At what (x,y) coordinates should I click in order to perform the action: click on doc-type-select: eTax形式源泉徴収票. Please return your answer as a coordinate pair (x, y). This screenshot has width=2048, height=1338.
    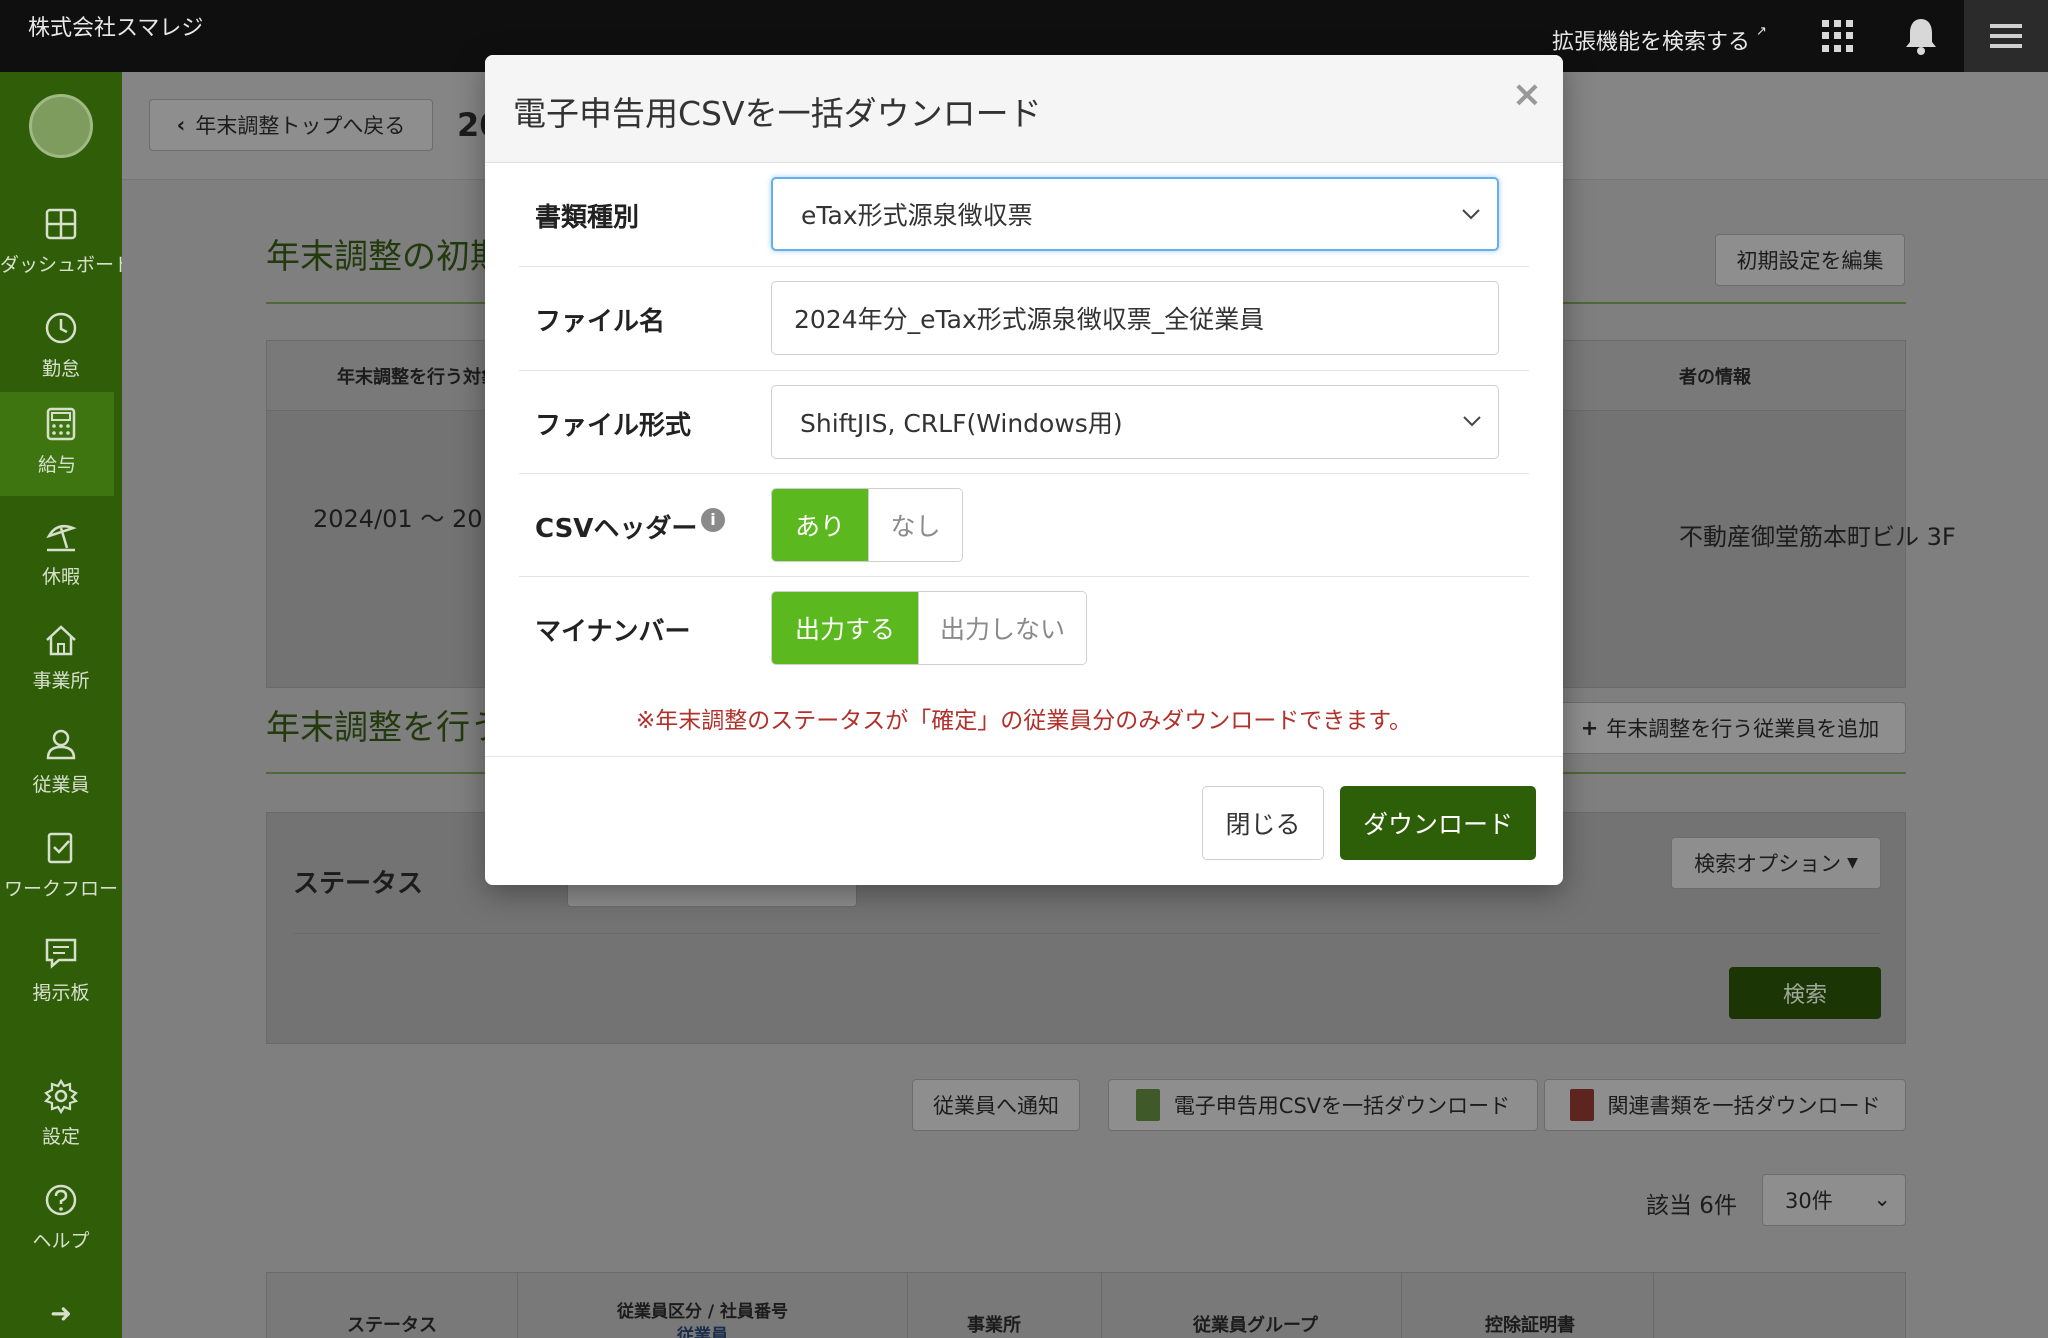
    Looking at the image, I should click on (1135, 214).